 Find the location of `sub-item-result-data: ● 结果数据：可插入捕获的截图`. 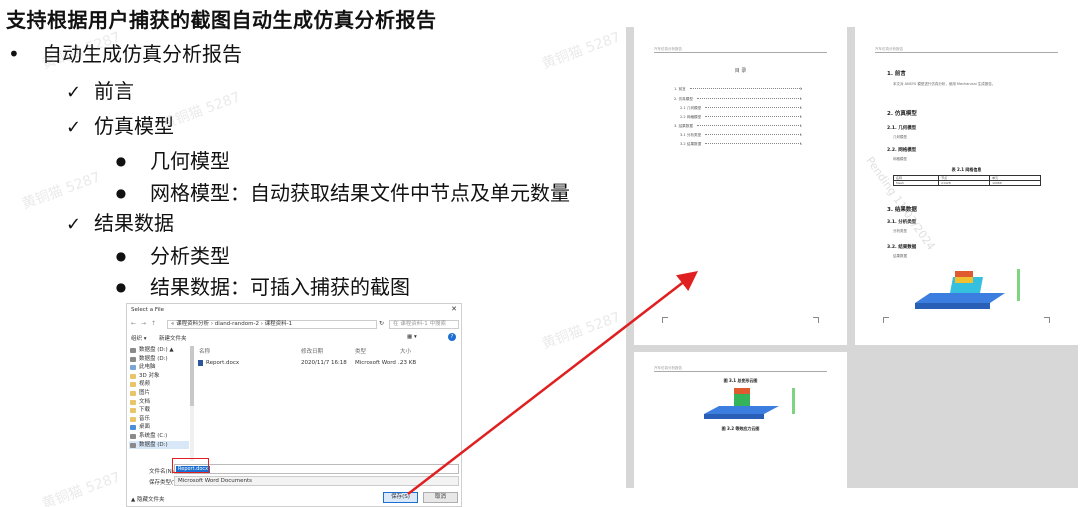

sub-item-result-data: ● 结果数据：可插入捕获的截图 is located at coordinates (257, 285).